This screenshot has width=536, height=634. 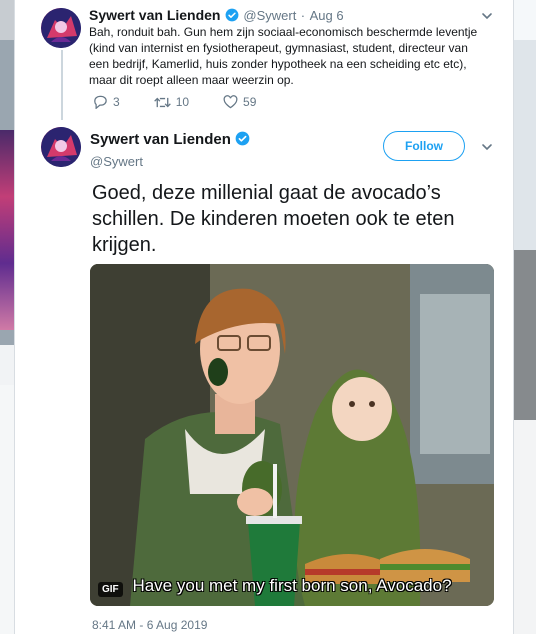 I want to click on like-count: 59, so click(x=250, y=102).